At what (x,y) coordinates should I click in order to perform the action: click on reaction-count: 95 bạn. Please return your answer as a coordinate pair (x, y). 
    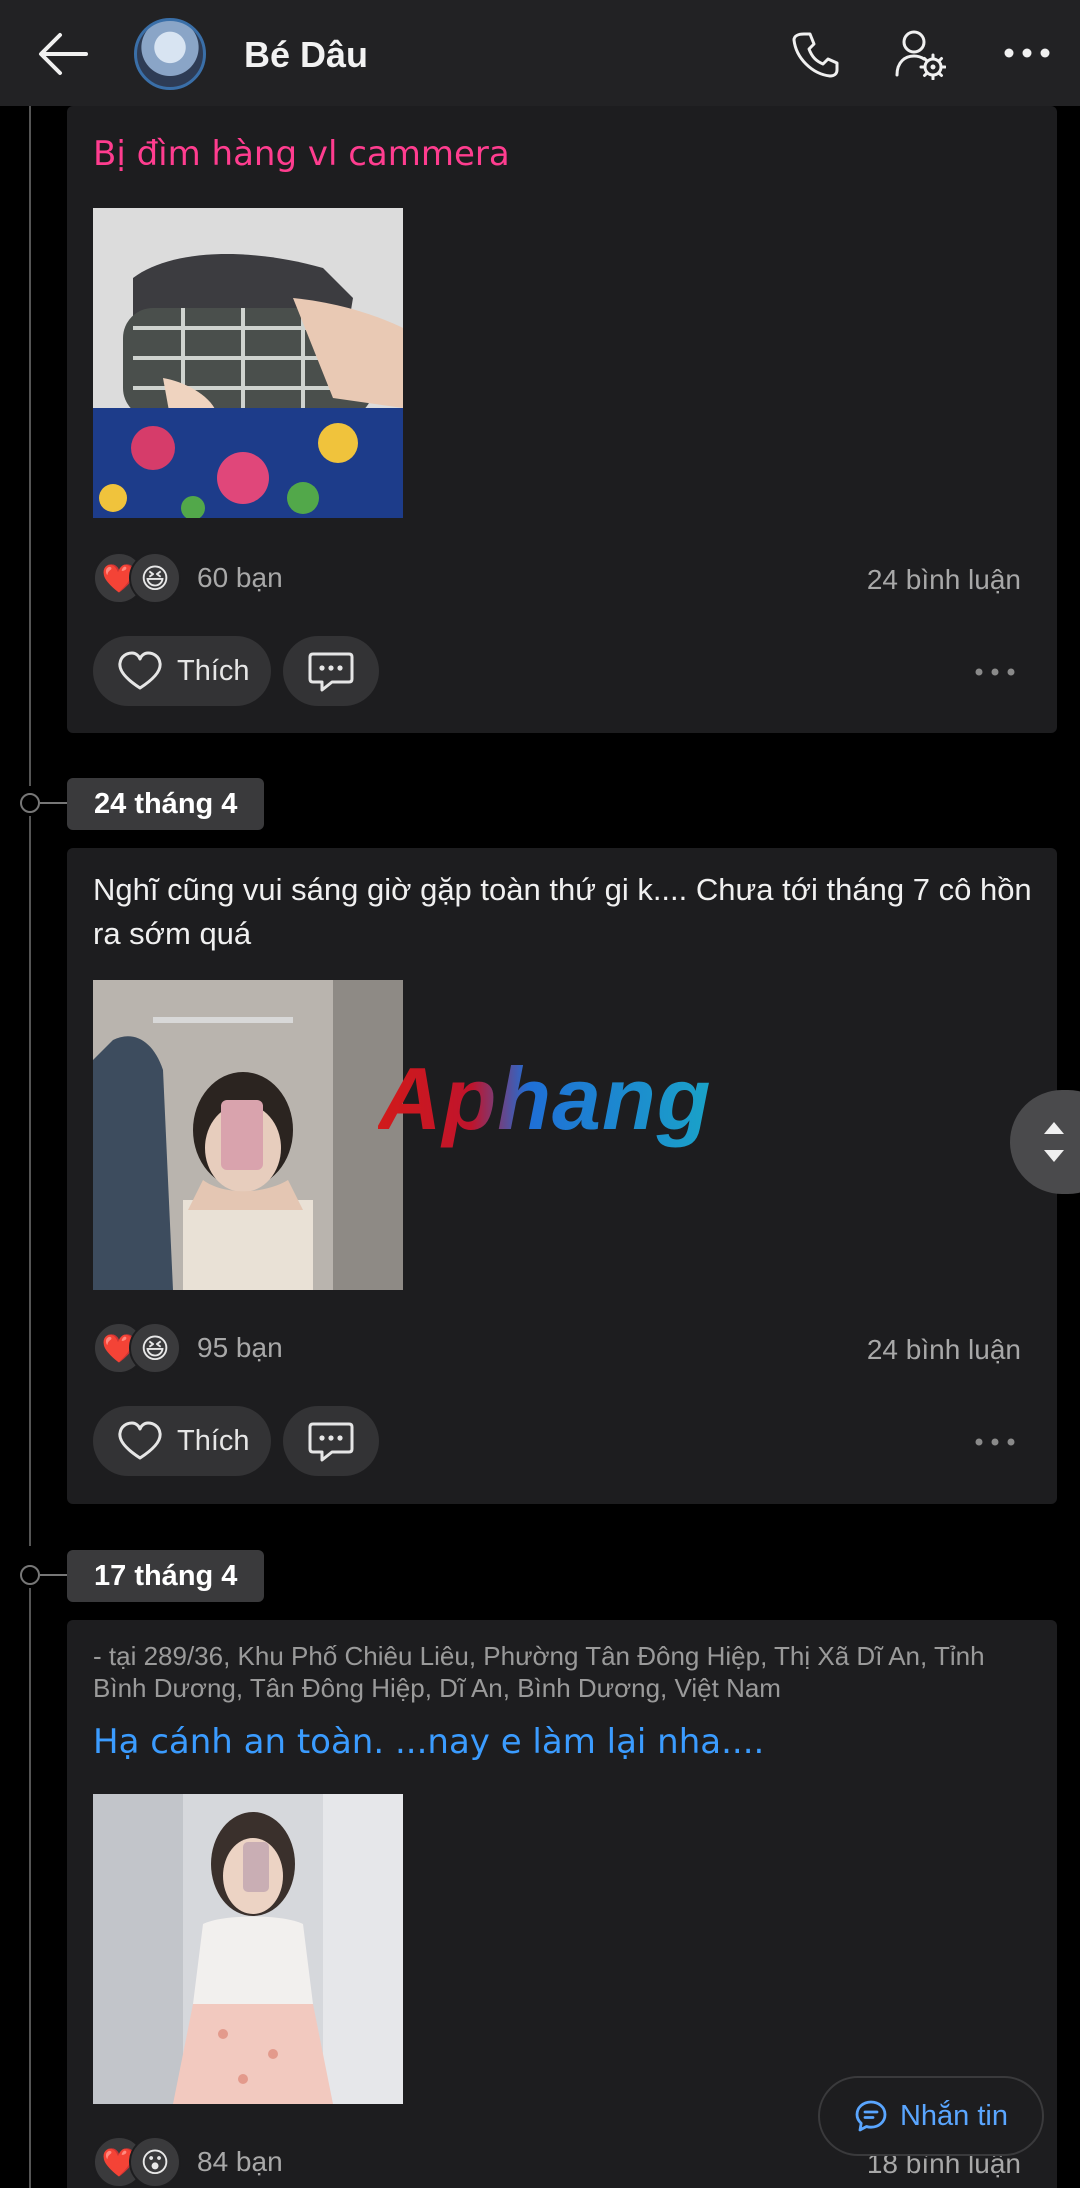
    Looking at the image, I should click on (240, 1347).